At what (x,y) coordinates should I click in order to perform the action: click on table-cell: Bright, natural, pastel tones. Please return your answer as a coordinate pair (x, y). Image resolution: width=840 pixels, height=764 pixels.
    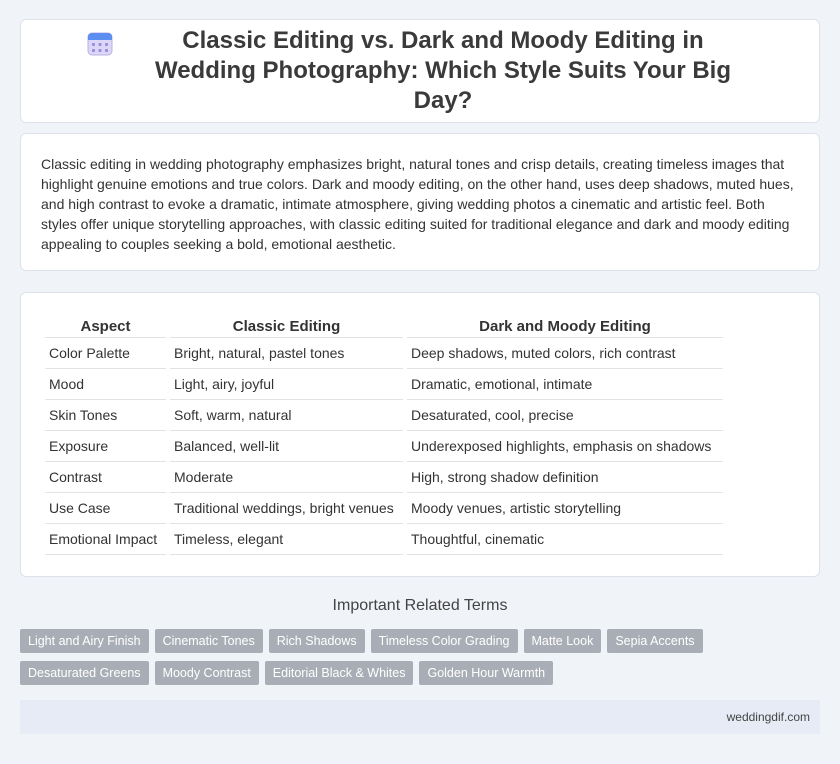
    Looking at the image, I should click on (286, 353).